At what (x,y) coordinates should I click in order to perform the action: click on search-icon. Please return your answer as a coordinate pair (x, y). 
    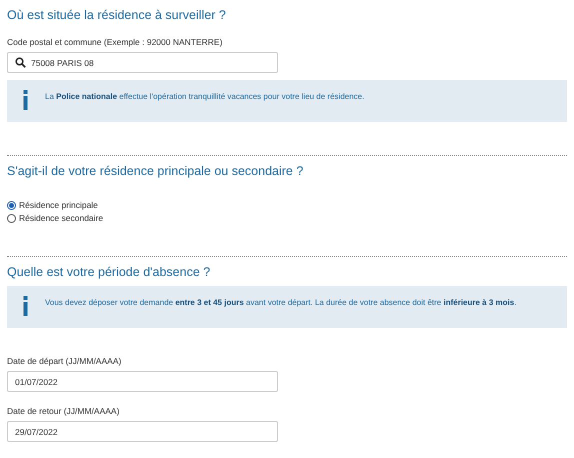
    Looking at the image, I should click on (20, 62).